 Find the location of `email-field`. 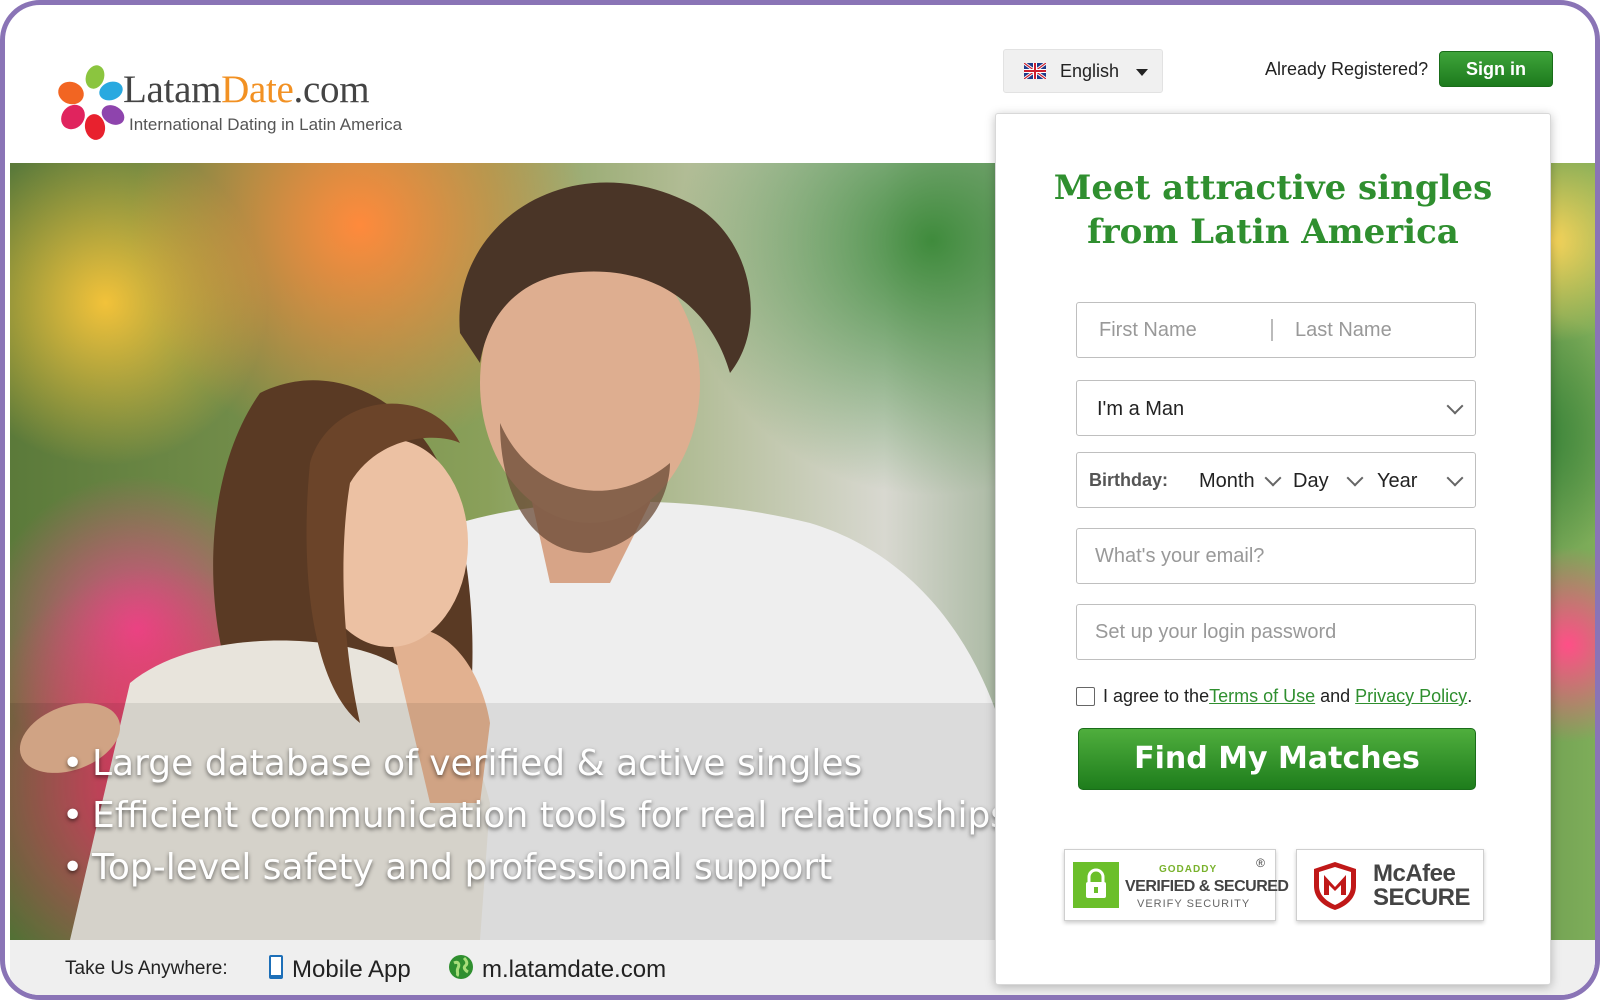

email-field is located at coordinates (1276, 556).